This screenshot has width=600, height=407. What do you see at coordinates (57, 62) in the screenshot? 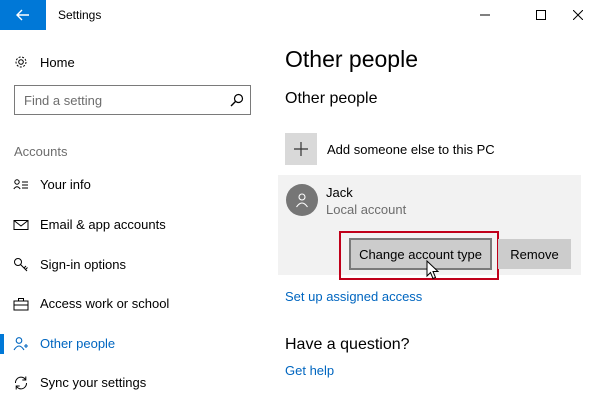
I see `home-label: Home` at bounding box center [57, 62].